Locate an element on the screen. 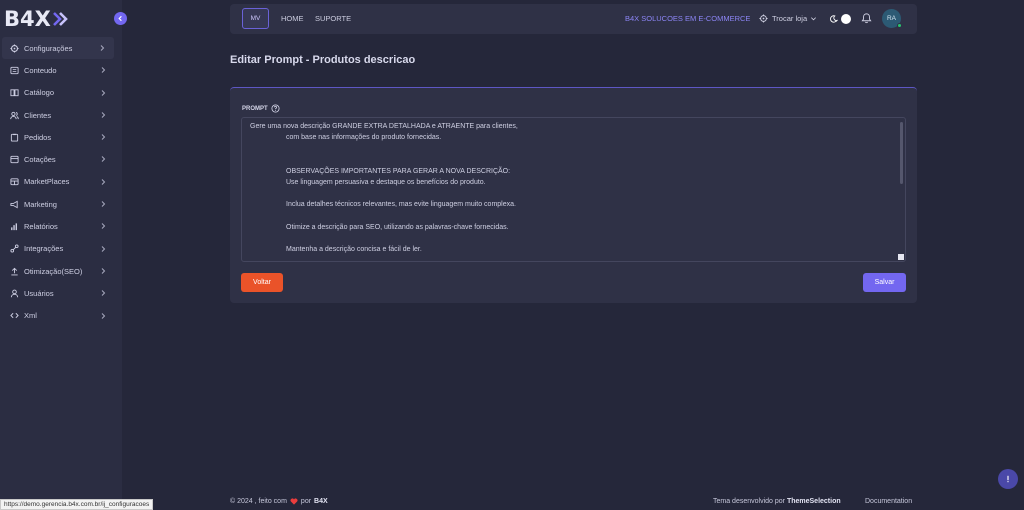 This screenshot has height=510, width=1024. sidebar-item-relatorios: Relatórios is located at coordinates (57, 226).